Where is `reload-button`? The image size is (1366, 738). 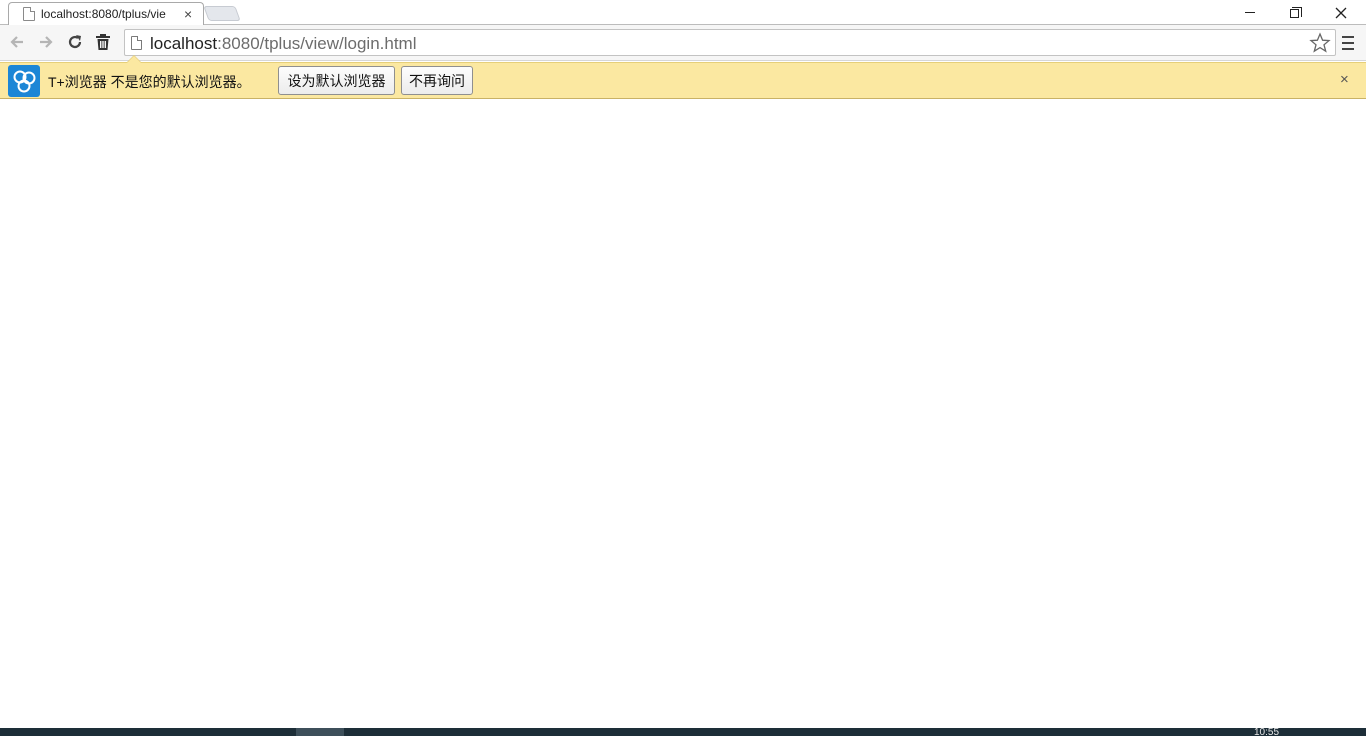
reload-button is located at coordinates (75, 42).